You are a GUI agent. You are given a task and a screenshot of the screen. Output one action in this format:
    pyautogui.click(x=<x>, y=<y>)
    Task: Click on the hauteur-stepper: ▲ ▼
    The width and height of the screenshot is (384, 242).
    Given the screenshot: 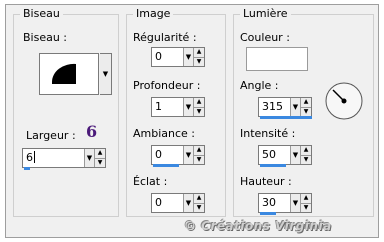 What is the action you would take?
    pyautogui.click(x=305, y=203)
    